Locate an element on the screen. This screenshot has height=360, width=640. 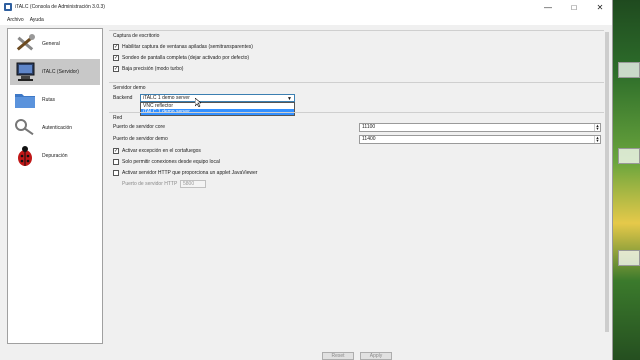
capture-option-turbo: ✓ Baja precisión (modo turbo) is located at coordinates (148, 69).